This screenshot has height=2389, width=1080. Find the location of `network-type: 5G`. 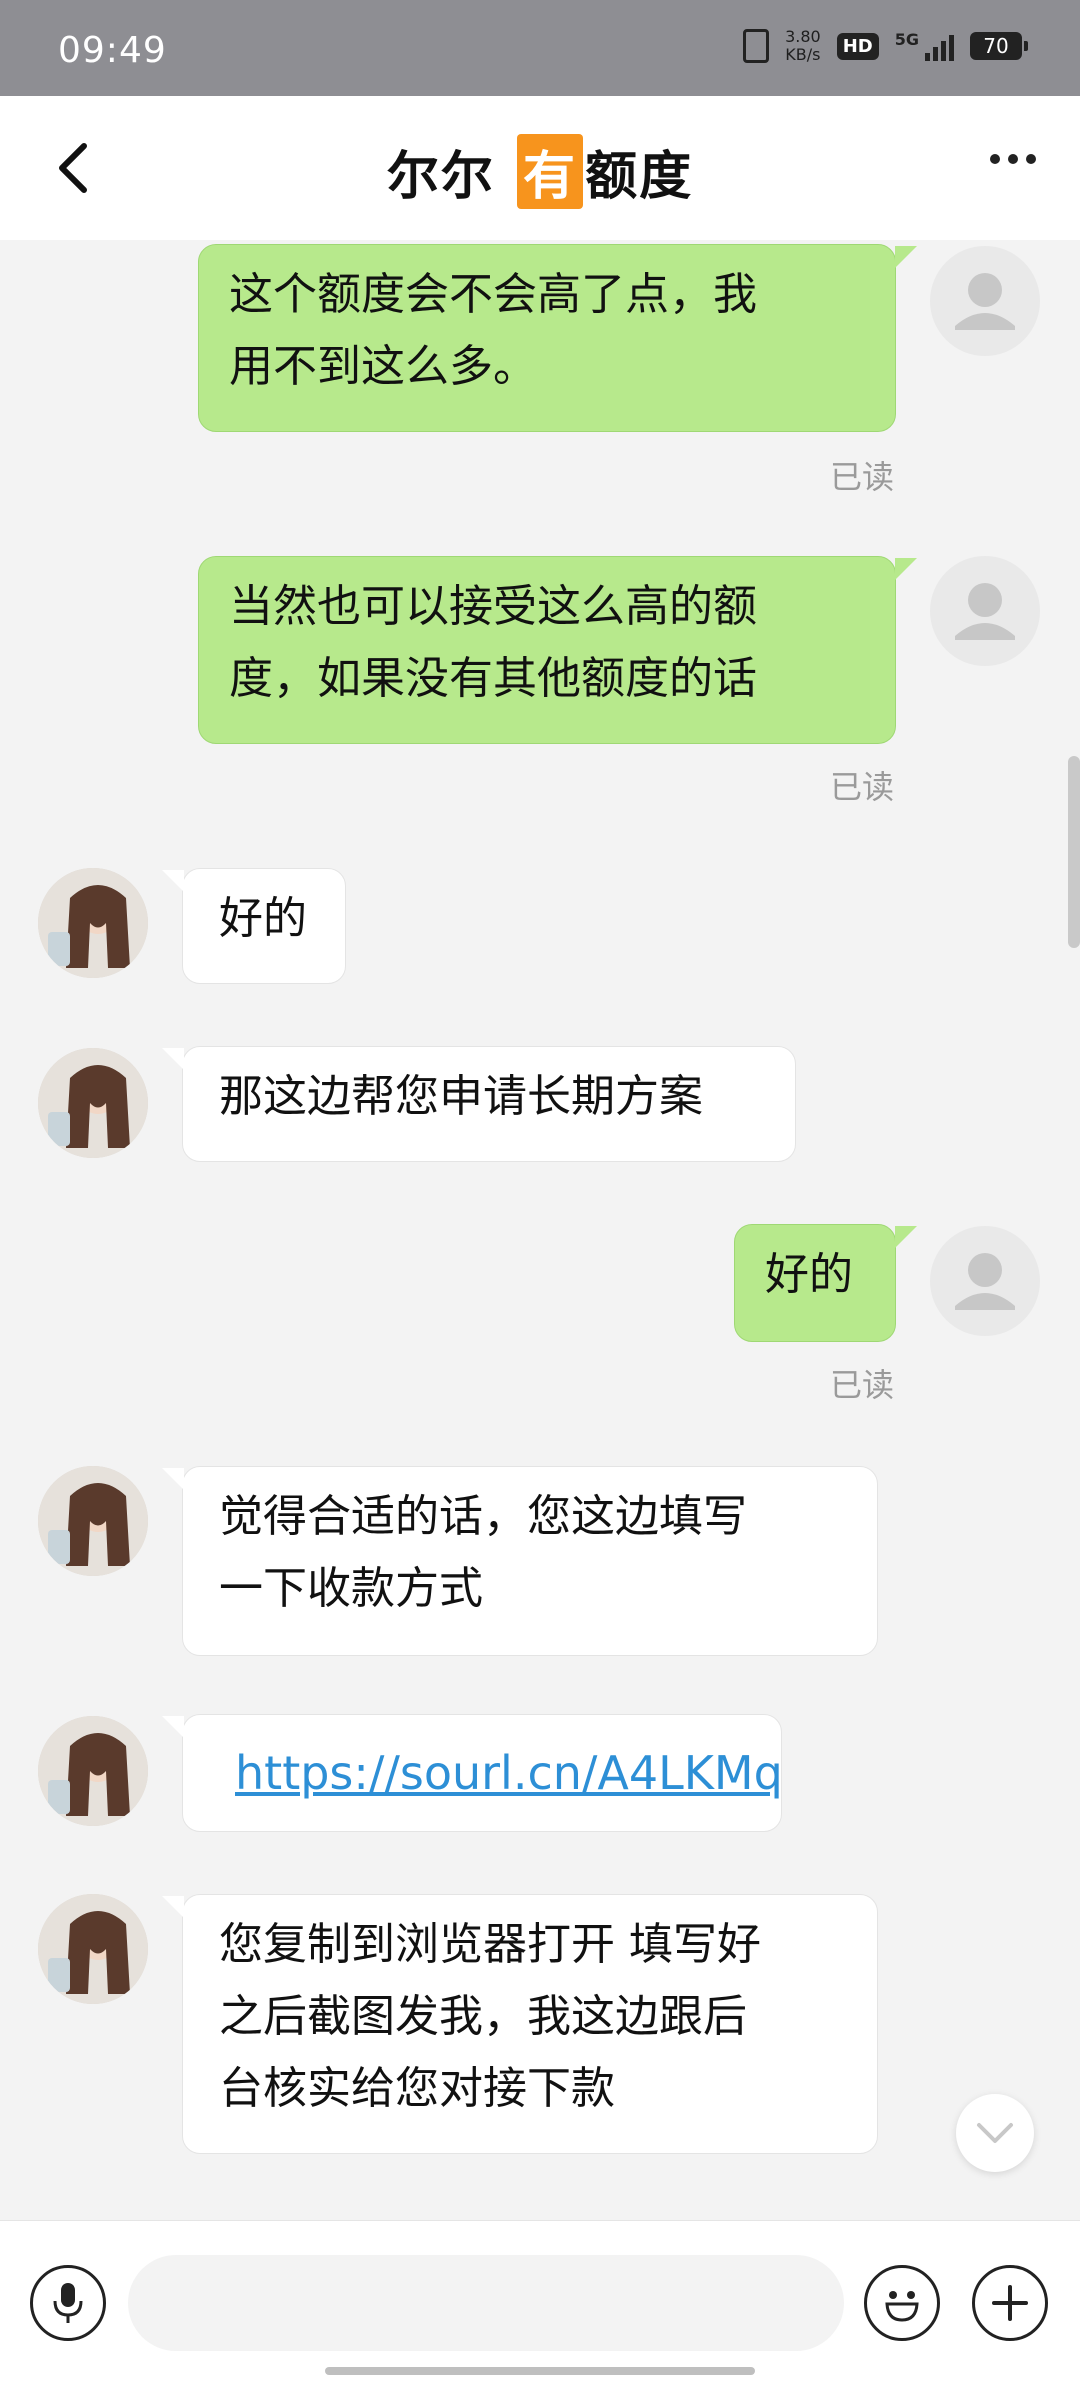

network-type: 5G is located at coordinates (906, 39).